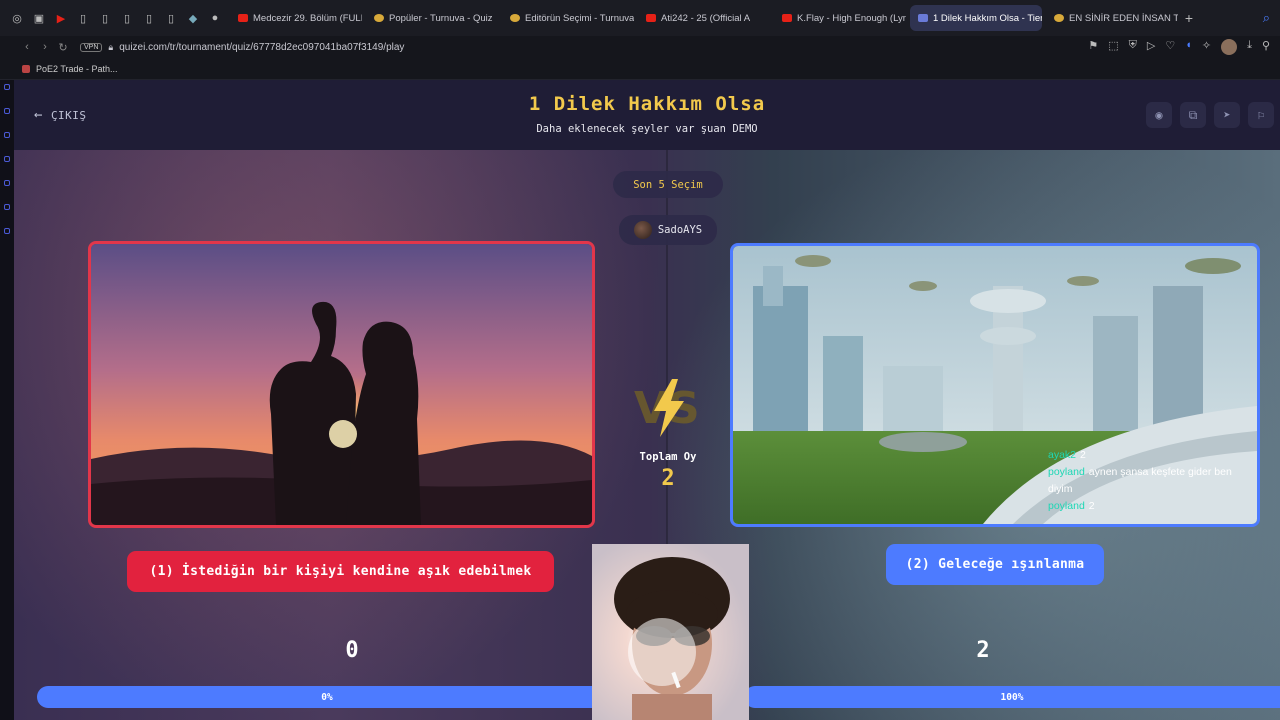 This screenshot has width=1280, height=720. I want to click on new-tab-plus-icon: +, so click(1189, 18).